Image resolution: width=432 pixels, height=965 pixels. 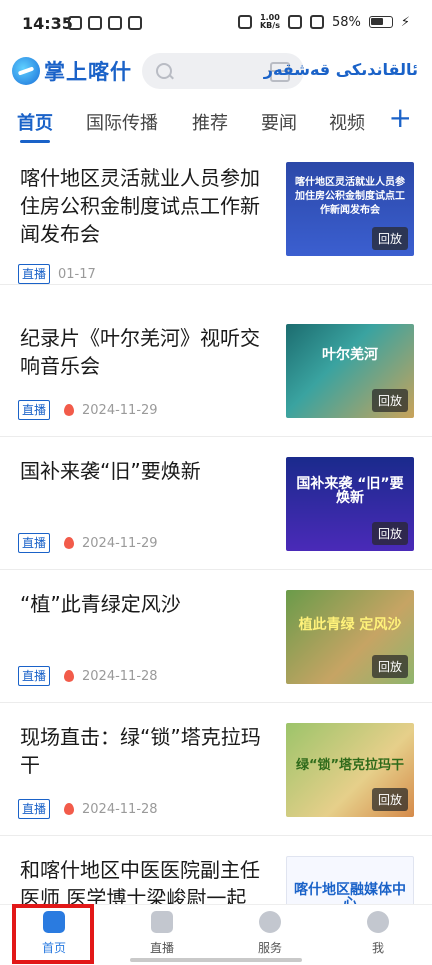 I want to click on wifi-icon, so click(x=316, y=22).